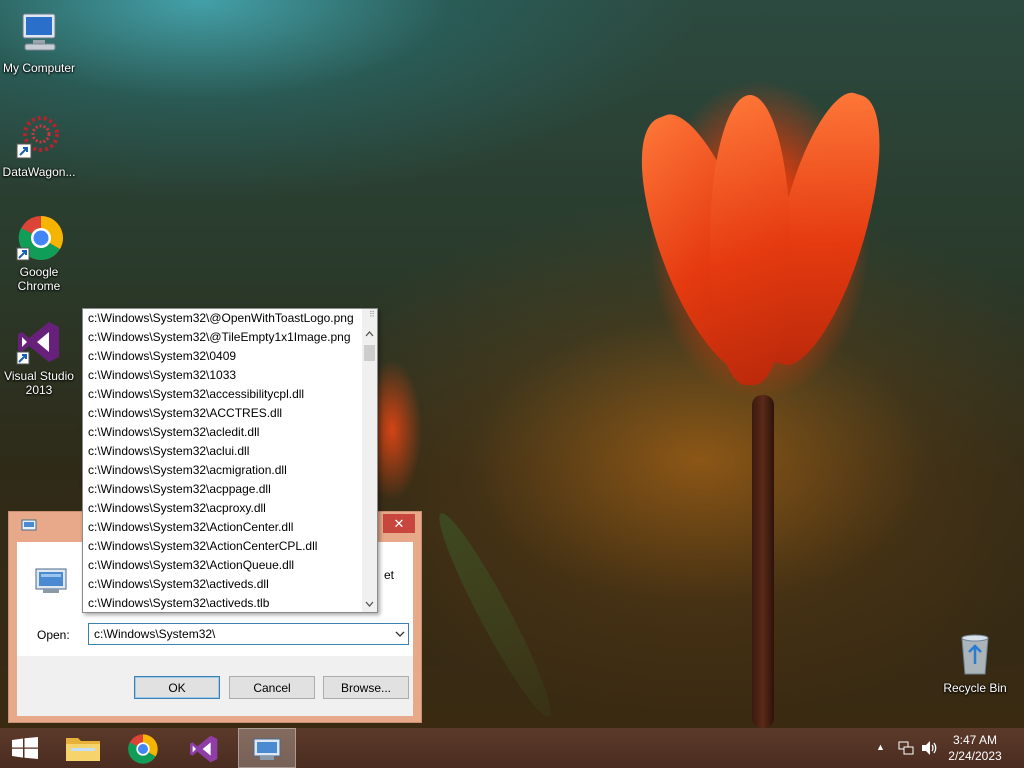 This screenshot has width=1024, height=770. I want to click on desktop-icon-recycle-bin: Recycle Bin, so click(975, 662).